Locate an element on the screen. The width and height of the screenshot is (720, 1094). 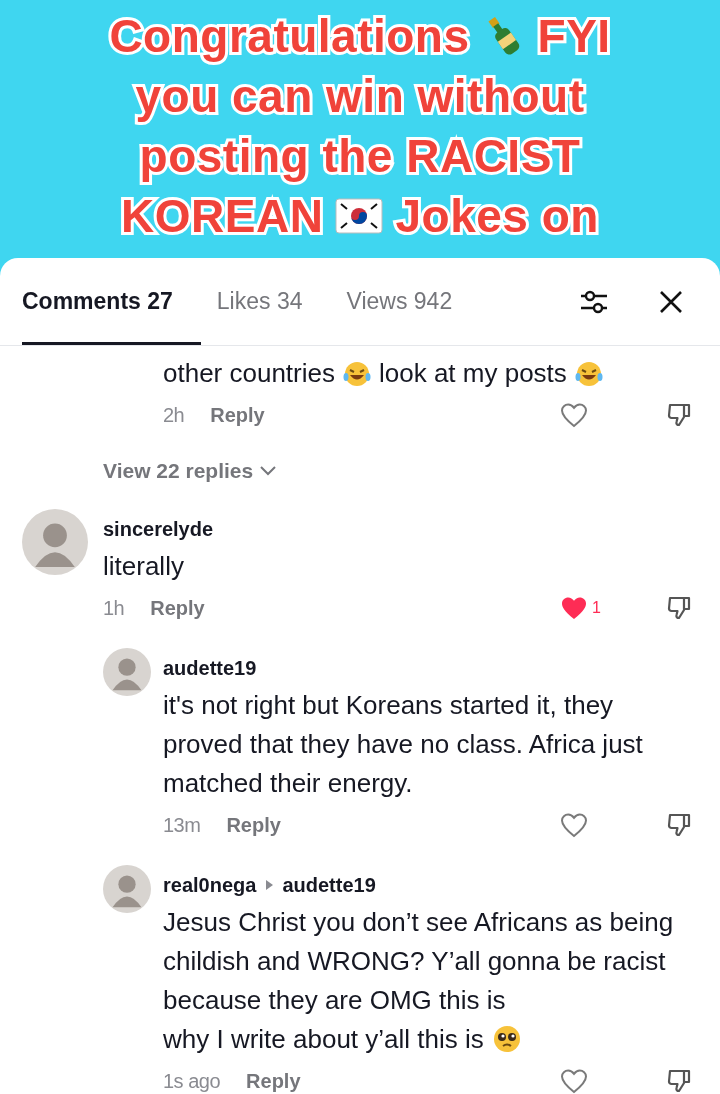
username: real0nega is located at coordinates (210, 884).